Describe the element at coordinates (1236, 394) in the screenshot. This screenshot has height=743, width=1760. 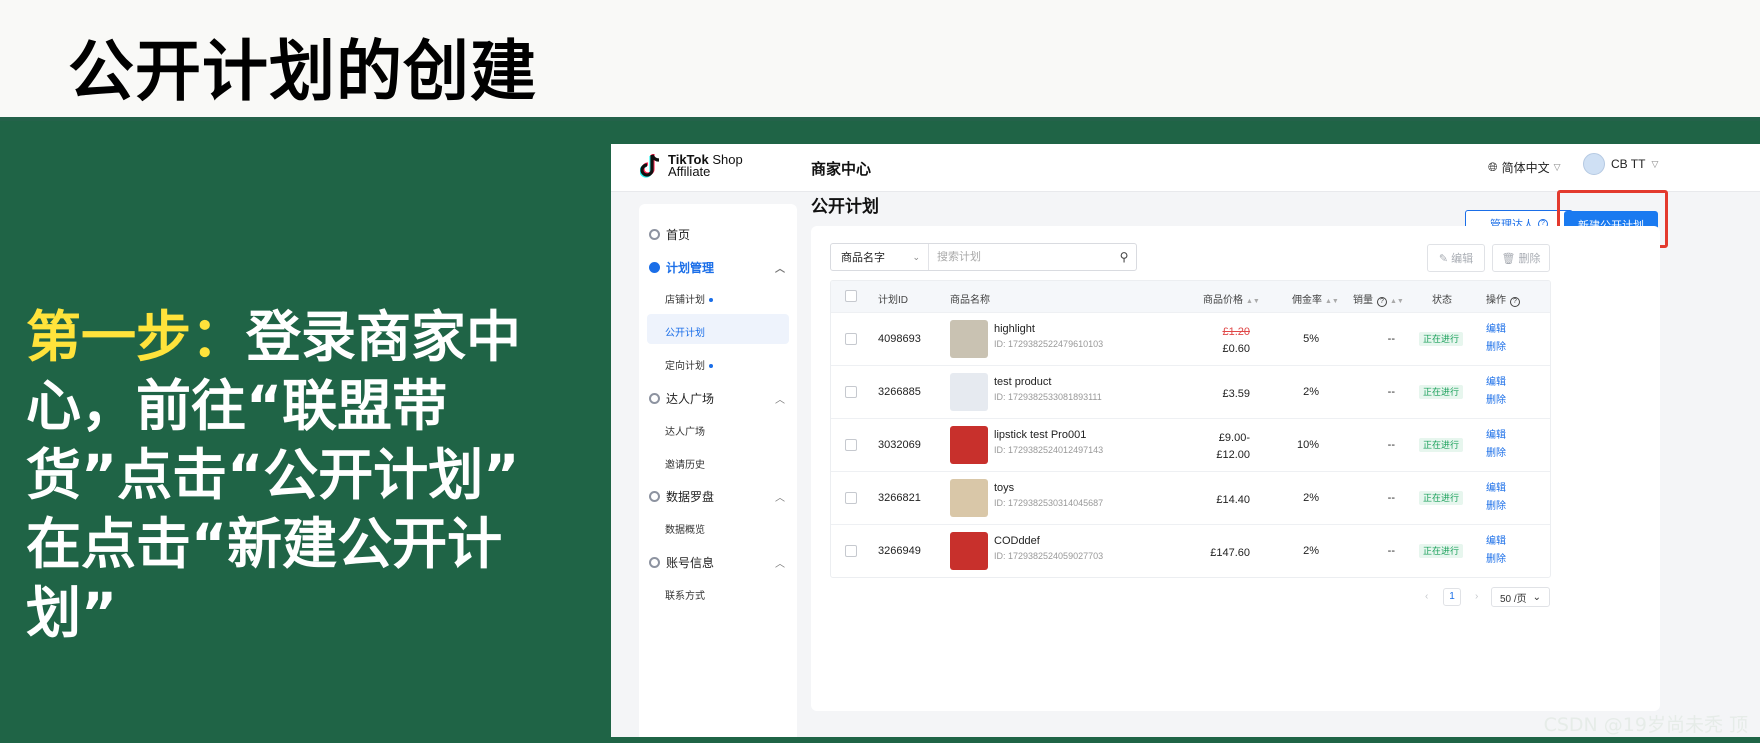
I see `current-price: £3.59` at that location.